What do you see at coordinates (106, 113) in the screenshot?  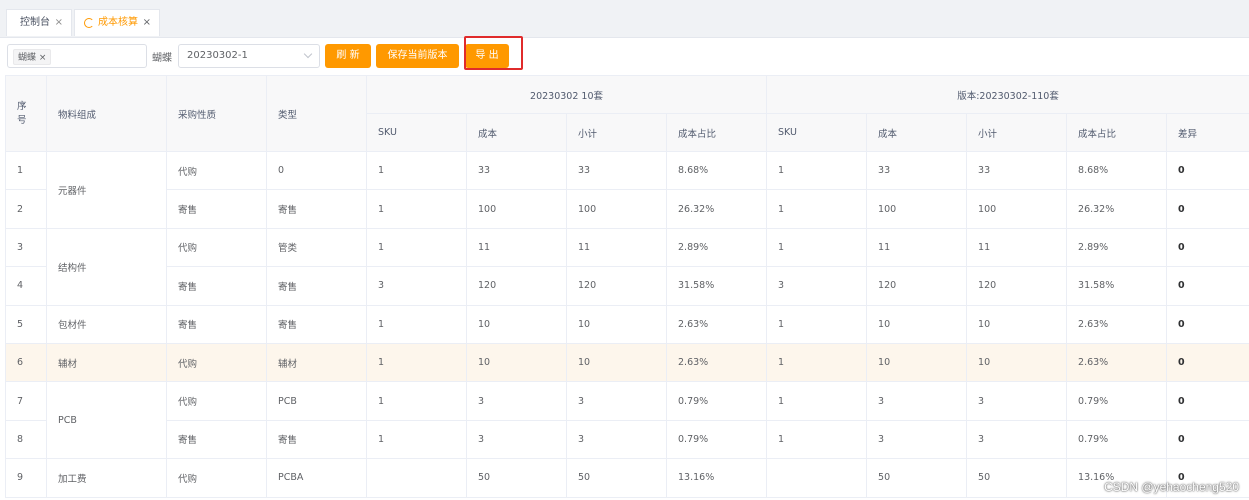 I see `header-material: 物料组成` at bounding box center [106, 113].